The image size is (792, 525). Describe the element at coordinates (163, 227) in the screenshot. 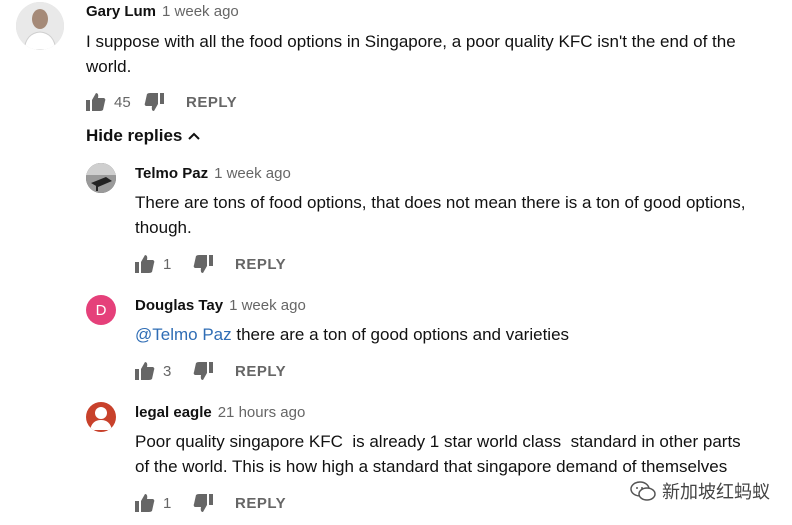

I see `reply-text-line: though.` at that location.